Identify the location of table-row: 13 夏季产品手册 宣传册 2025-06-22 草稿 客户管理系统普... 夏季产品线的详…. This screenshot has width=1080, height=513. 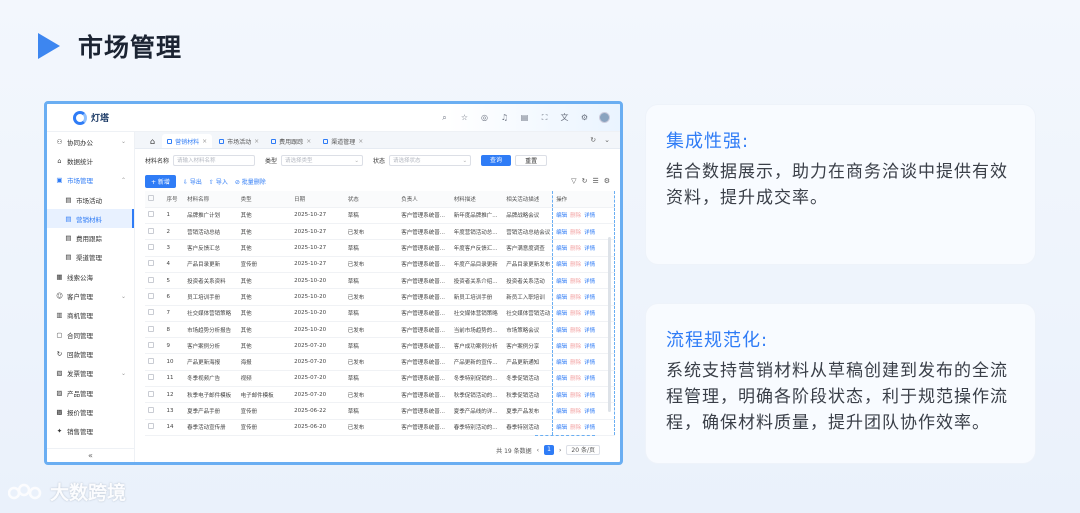
(380, 411).